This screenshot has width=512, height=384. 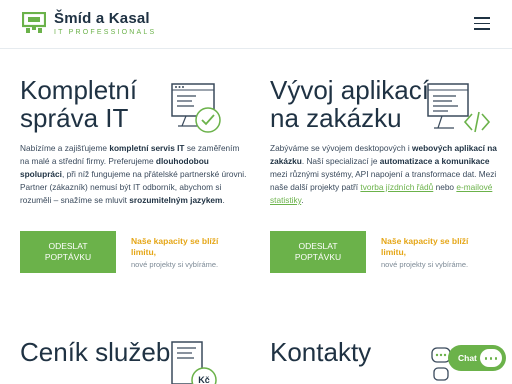 What do you see at coordinates (336, 118) in the screenshot?
I see `title-line: na zakázku` at bounding box center [336, 118].